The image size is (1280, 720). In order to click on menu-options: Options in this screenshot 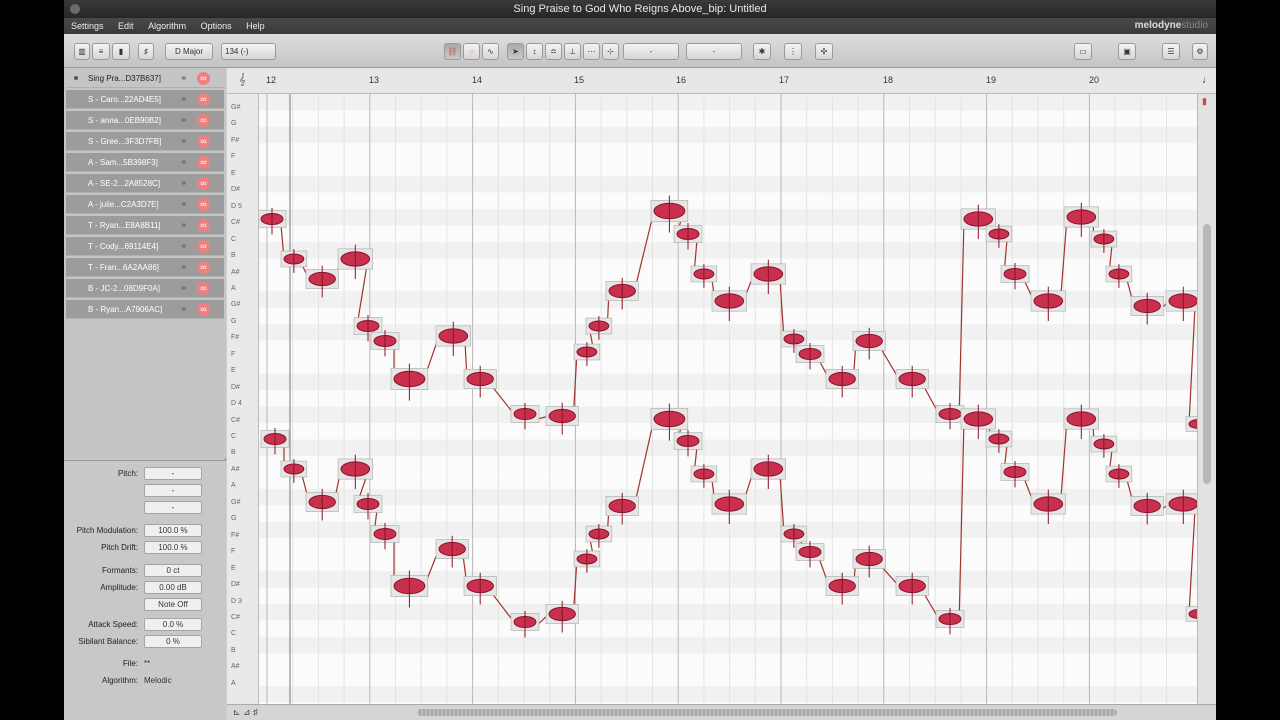, I will do `click(216, 26)`.